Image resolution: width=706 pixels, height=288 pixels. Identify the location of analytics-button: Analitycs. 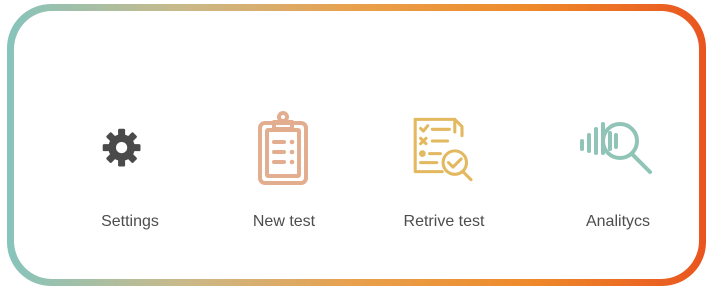
(618, 179).